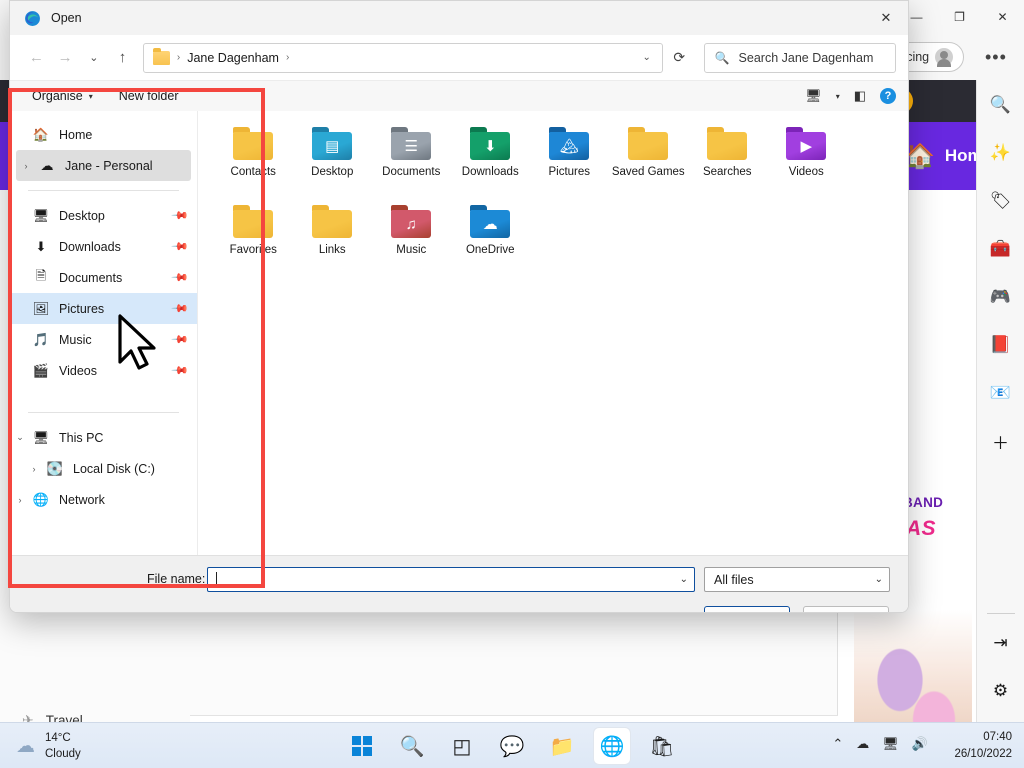 The height and width of the screenshot is (768, 1024). What do you see at coordinates (57, 96) in the screenshot?
I see `organise-label: Organise` at bounding box center [57, 96].